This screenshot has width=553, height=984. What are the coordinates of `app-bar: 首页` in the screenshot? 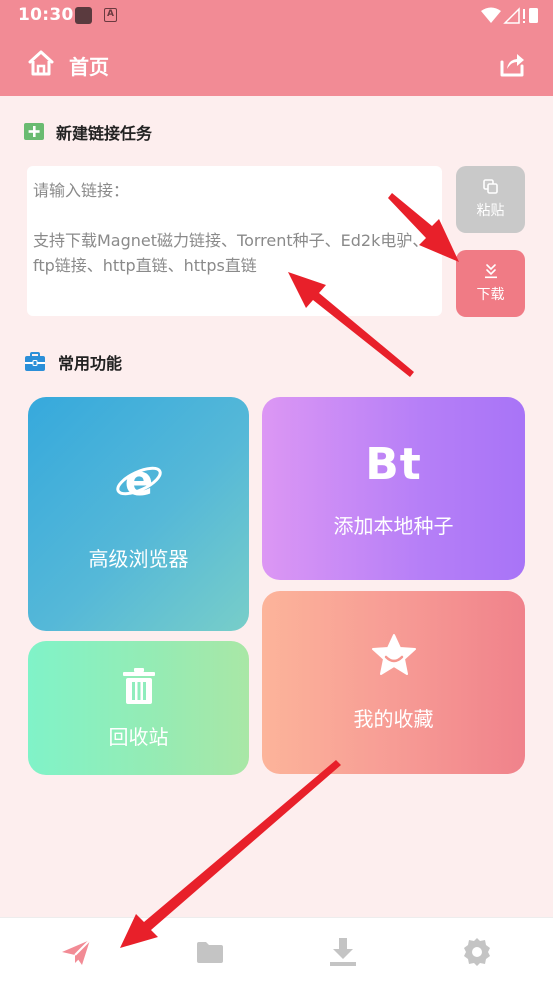 It's located at (276, 64).